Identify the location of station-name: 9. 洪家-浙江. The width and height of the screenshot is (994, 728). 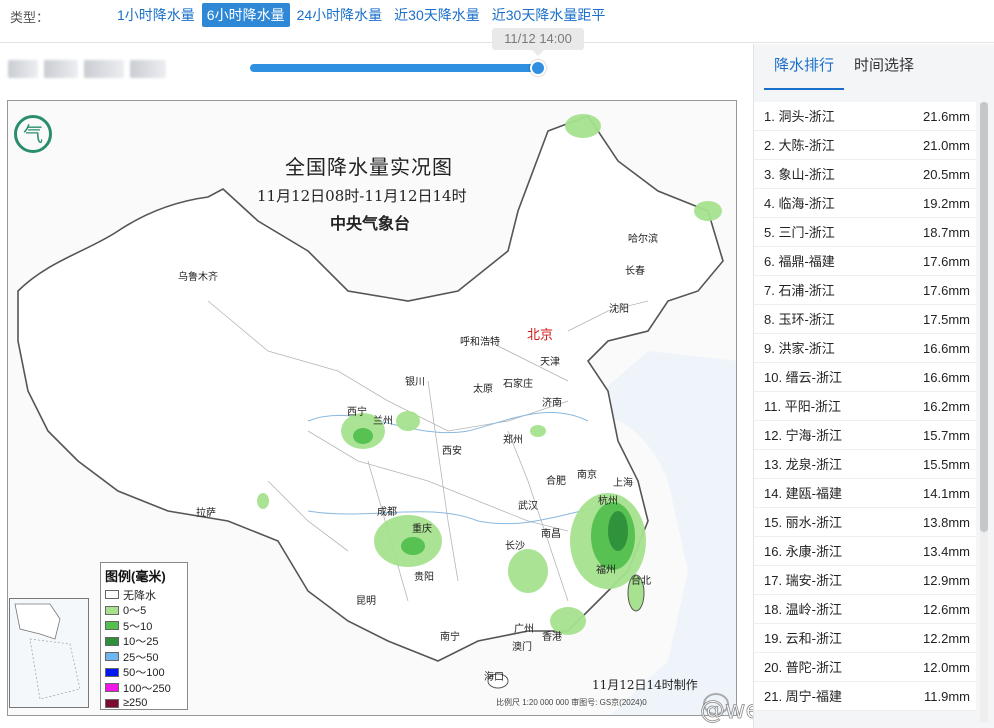
(799, 348).